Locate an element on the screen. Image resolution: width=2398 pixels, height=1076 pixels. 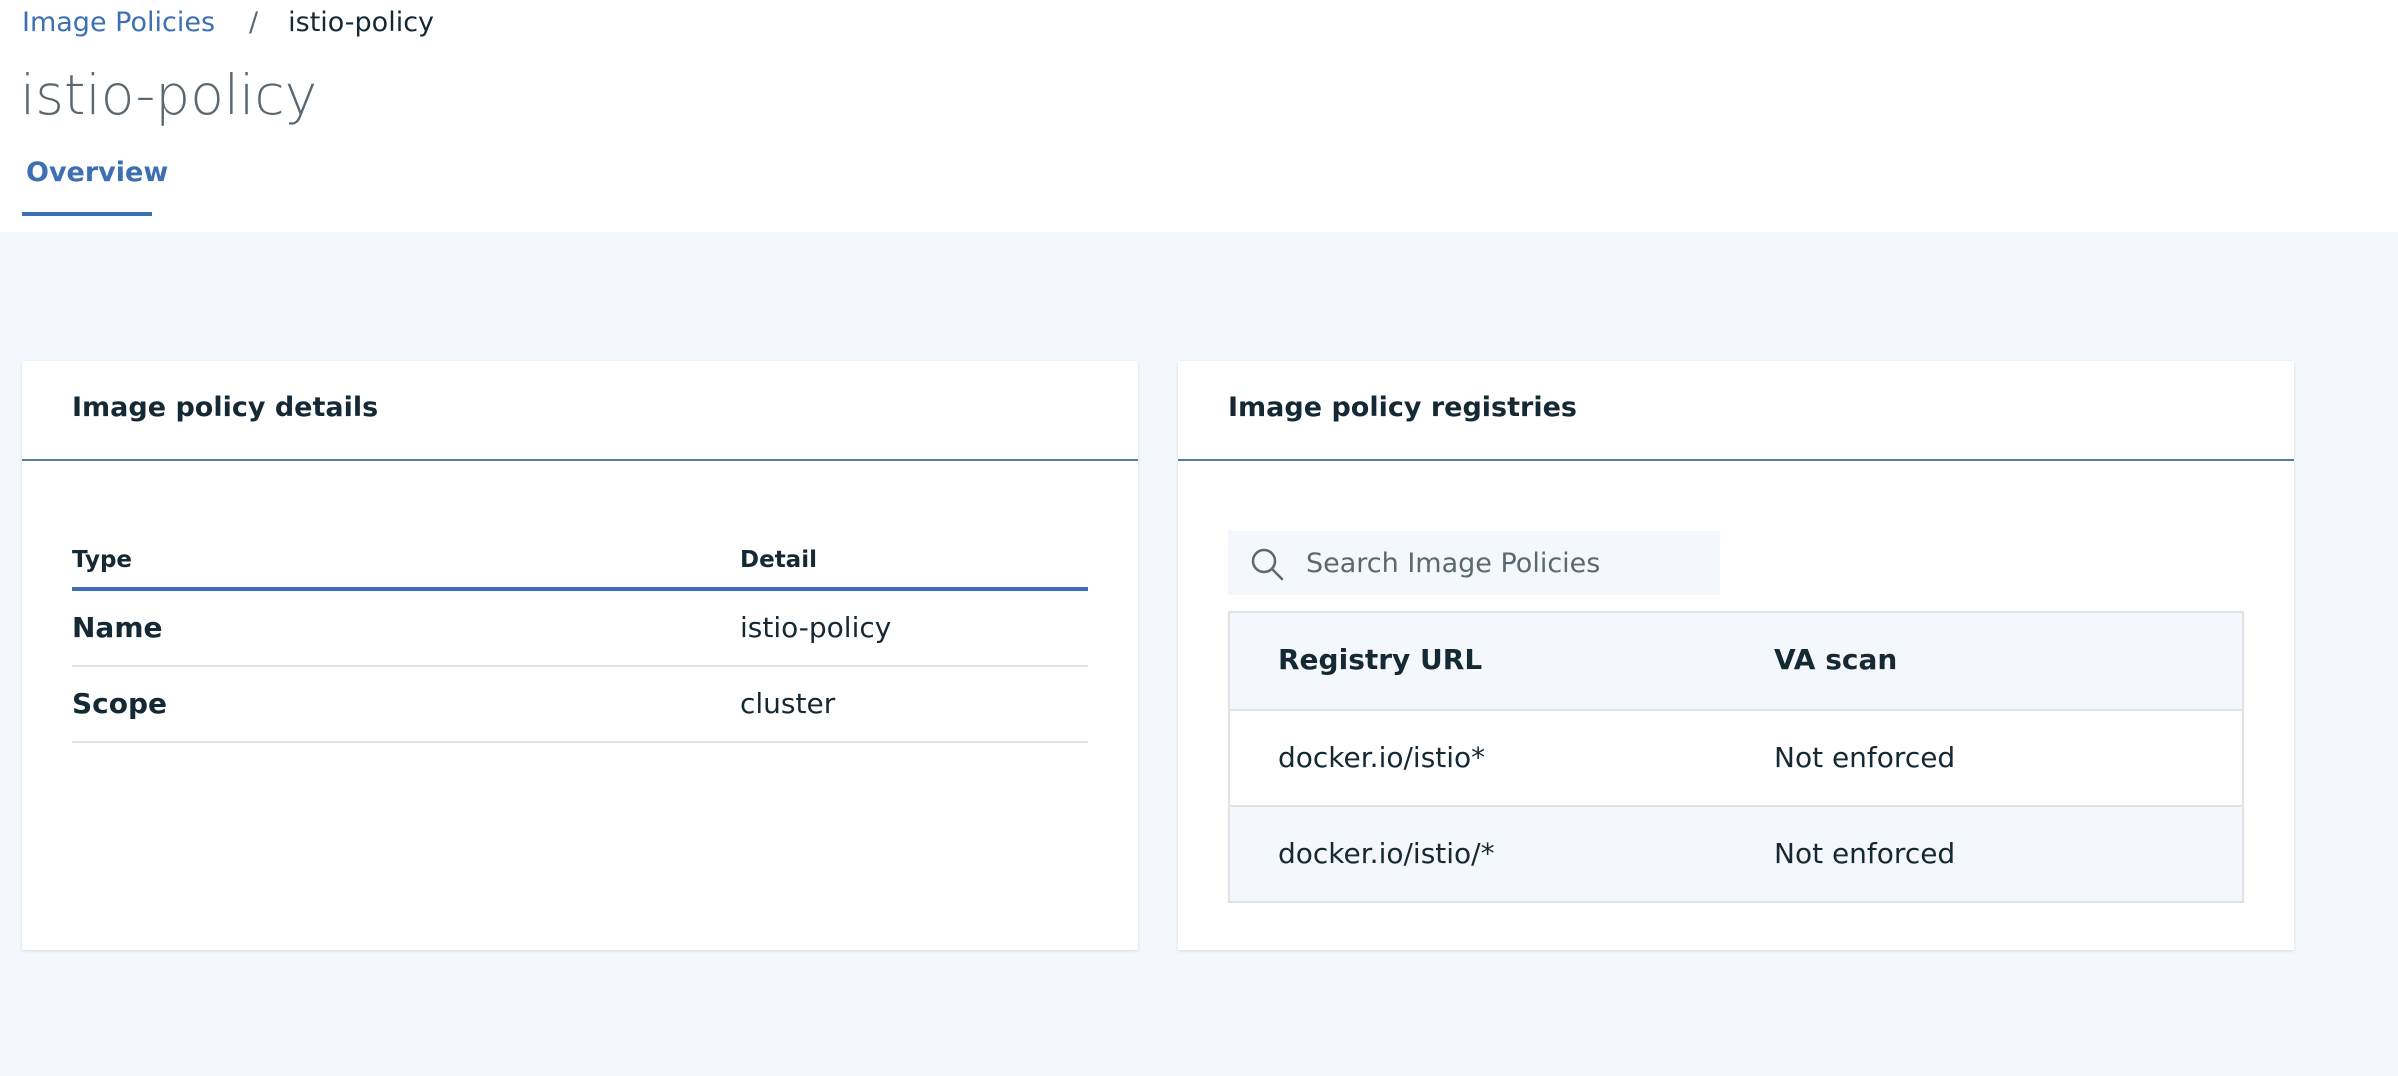
table-row: Name istio-policy is located at coordinates (580, 629).